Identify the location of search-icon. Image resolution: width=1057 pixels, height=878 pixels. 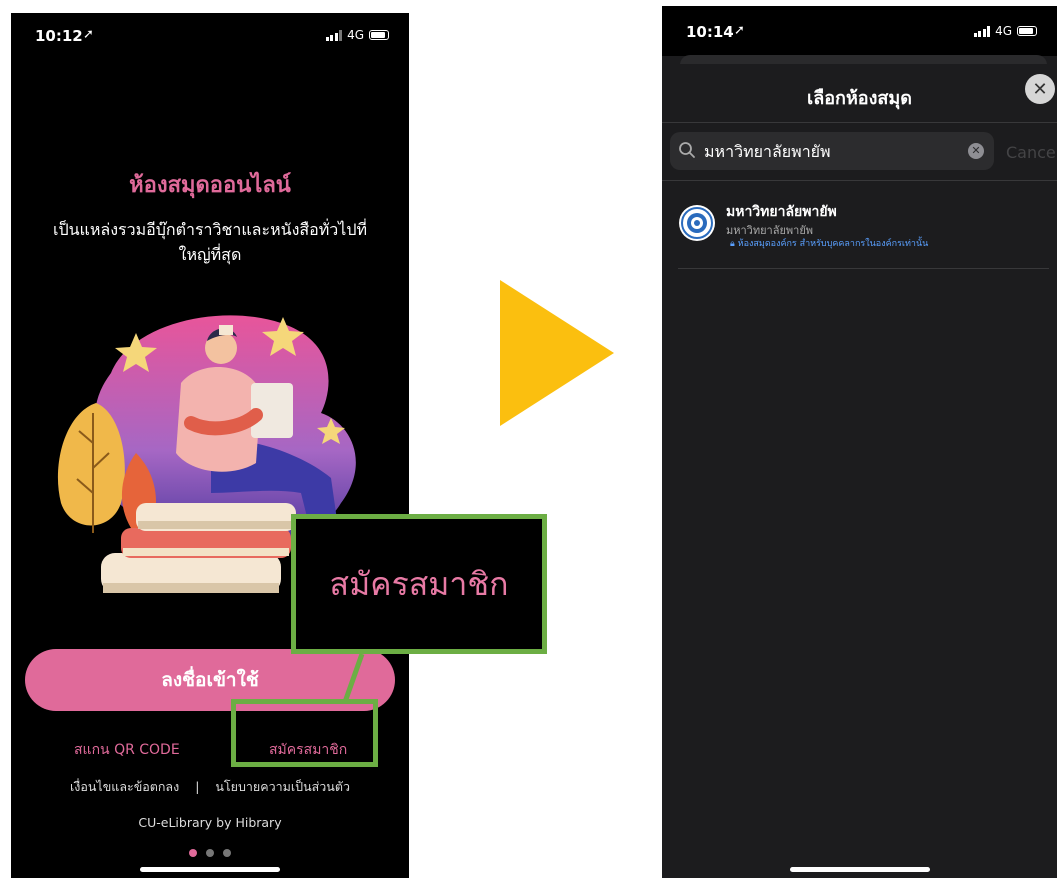
(687, 150).